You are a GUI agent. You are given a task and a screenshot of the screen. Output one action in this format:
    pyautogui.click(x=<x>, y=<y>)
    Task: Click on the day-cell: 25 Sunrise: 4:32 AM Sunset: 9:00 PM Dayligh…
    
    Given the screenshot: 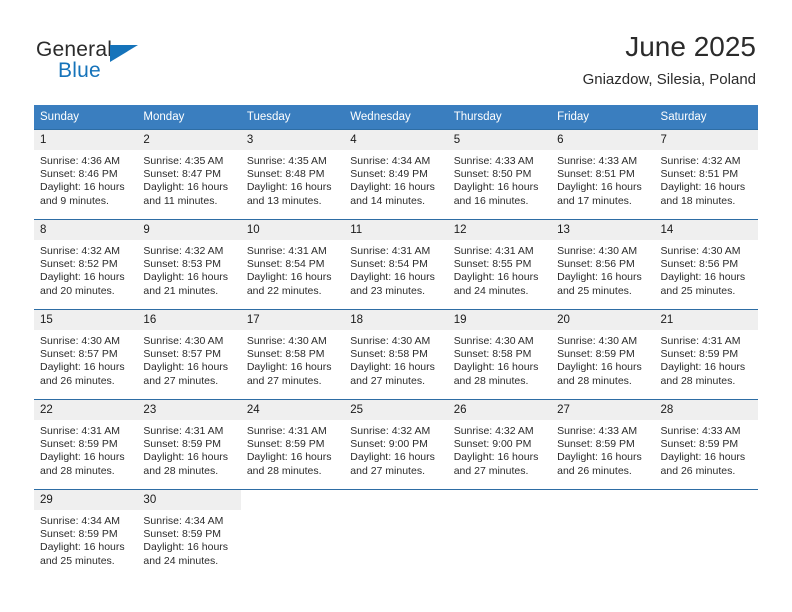 What is the action you would take?
    pyautogui.click(x=396, y=444)
    